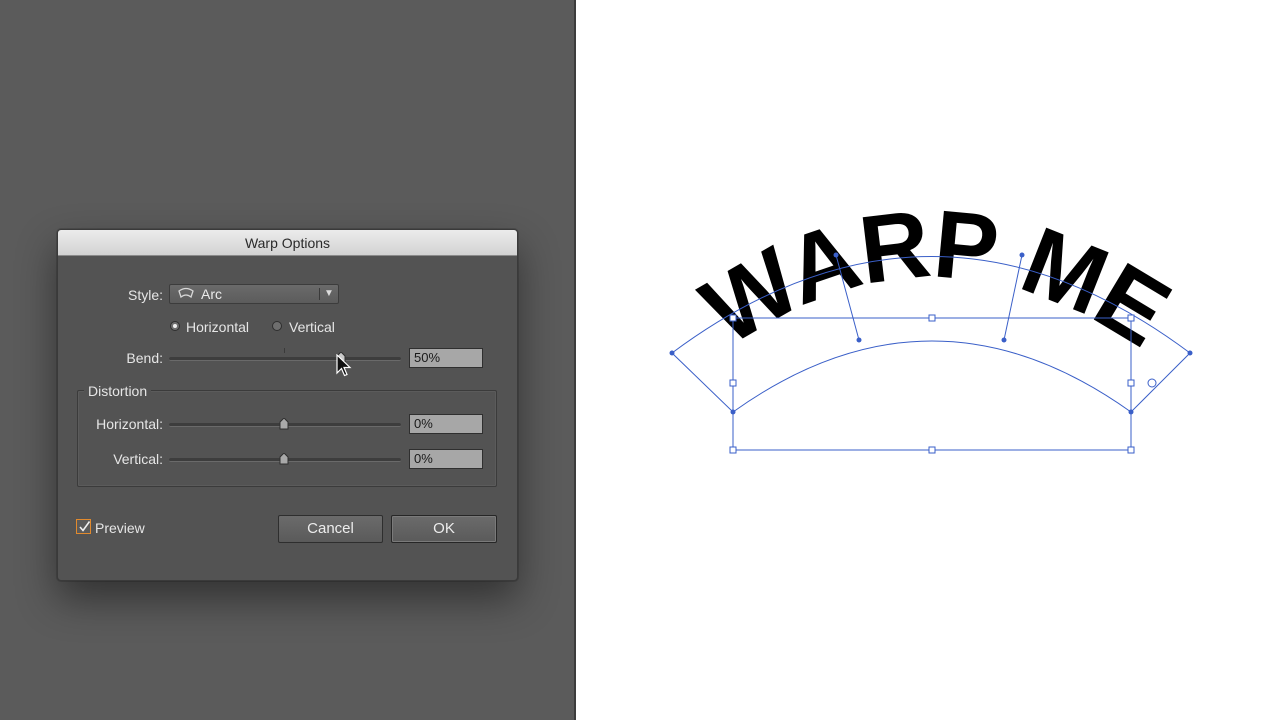 The height and width of the screenshot is (720, 1280). What do you see at coordinates (329, 293) in the screenshot?
I see `chevron-down-icon: ▼` at bounding box center [329, 293].